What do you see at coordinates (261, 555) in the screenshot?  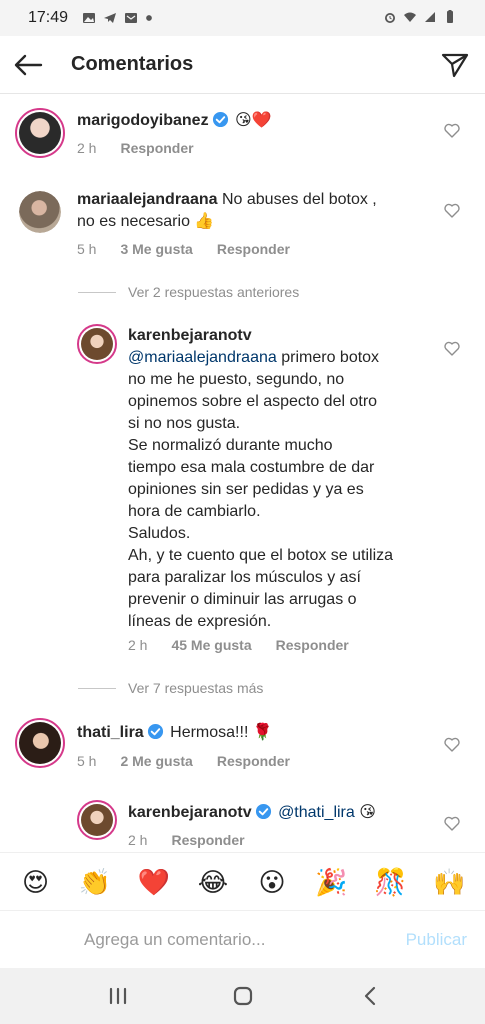 I see `comment-line: Ah, y te cuento que el botox se utiliza` at bounding box center [261, 555].